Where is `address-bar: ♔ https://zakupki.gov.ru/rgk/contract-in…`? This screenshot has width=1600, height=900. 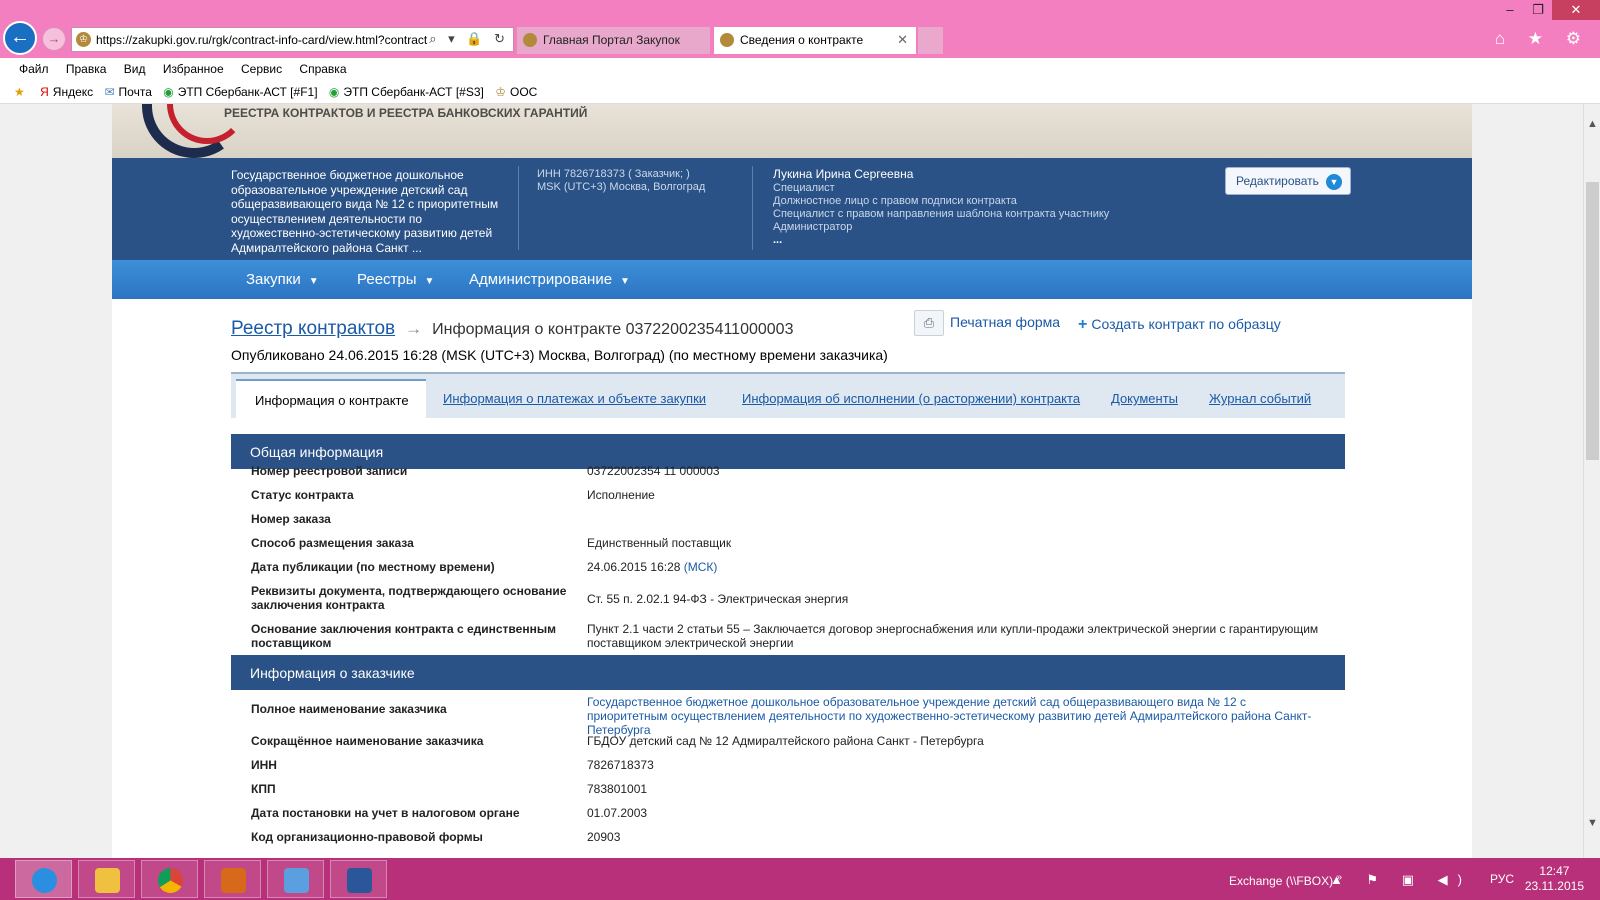 address-bar: ♔ https://zakupki.gov.ru/rgk/contract-in… is located at coordinates (292, 39).